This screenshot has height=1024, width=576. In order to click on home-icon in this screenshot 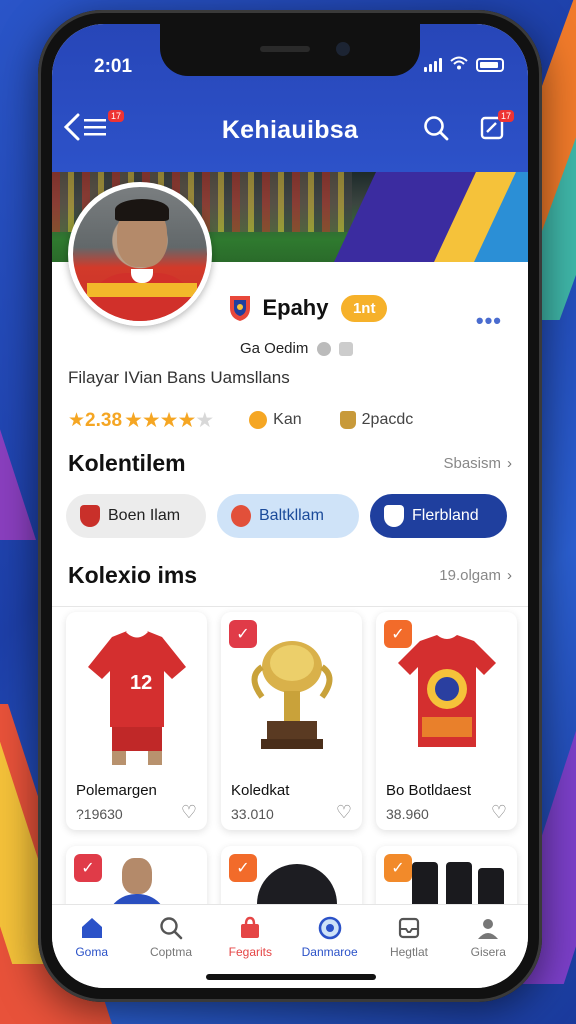, I will do `click(91, 928)`.